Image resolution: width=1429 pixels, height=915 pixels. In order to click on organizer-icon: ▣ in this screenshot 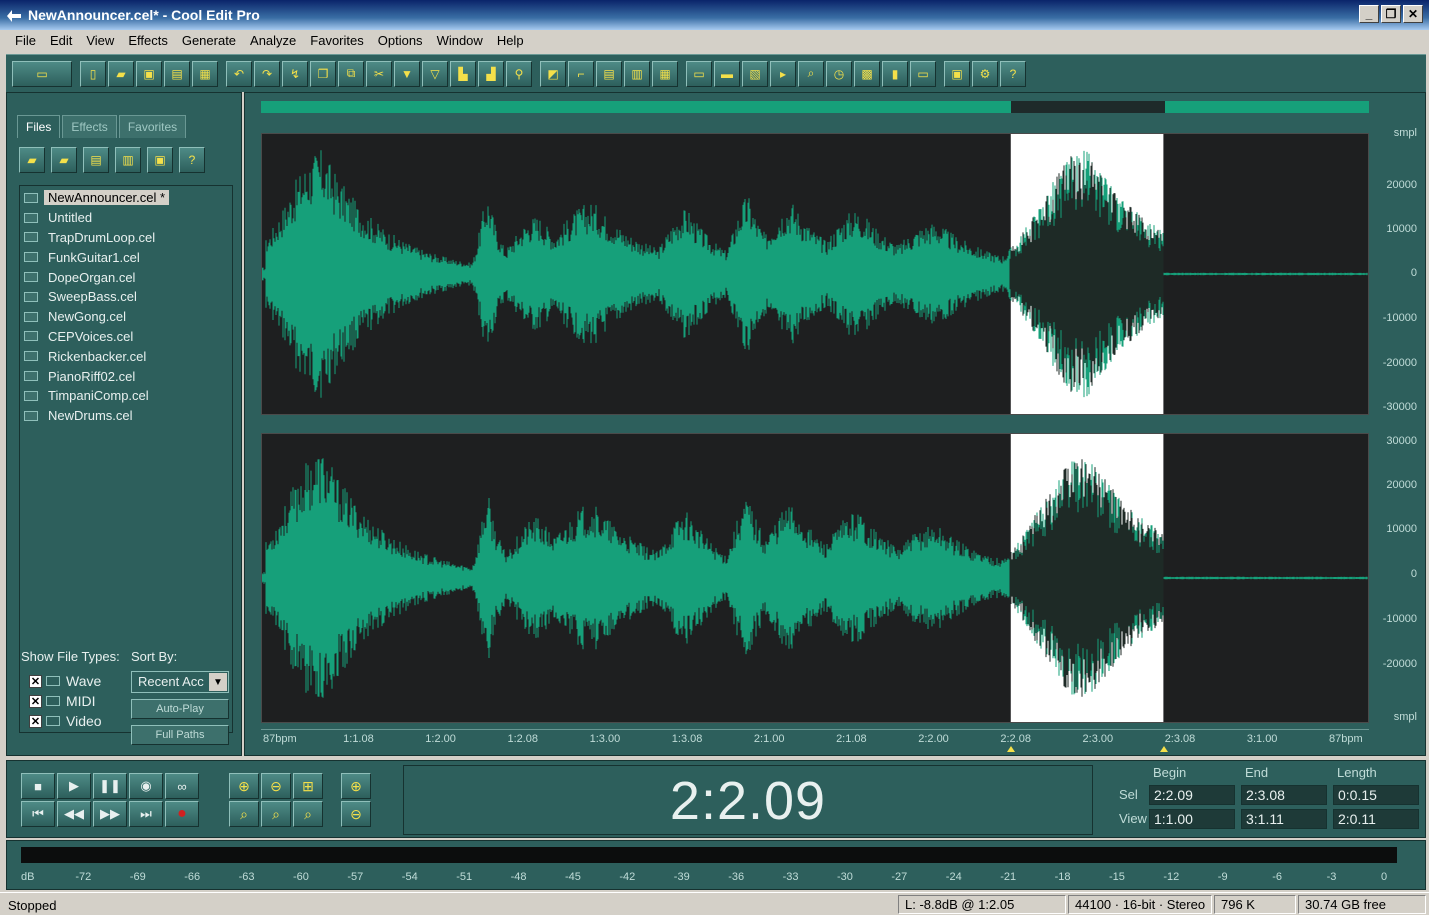, I will do `click(957, 73)`.